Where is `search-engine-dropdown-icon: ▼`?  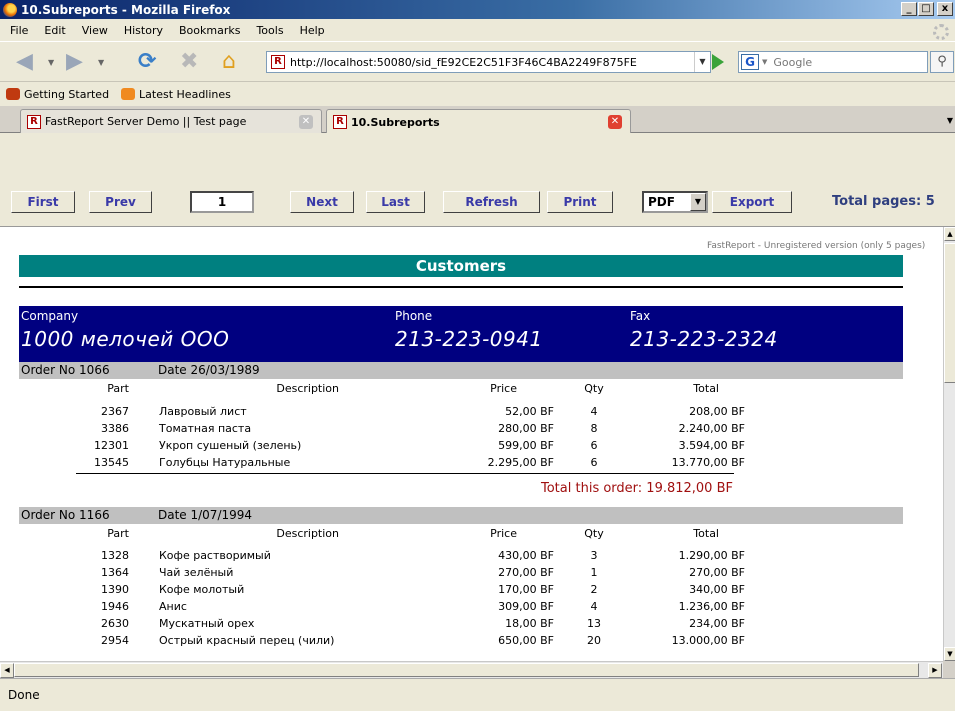 search-engine-dropdown-icon: ▼ is located at coordinates (764, 62).